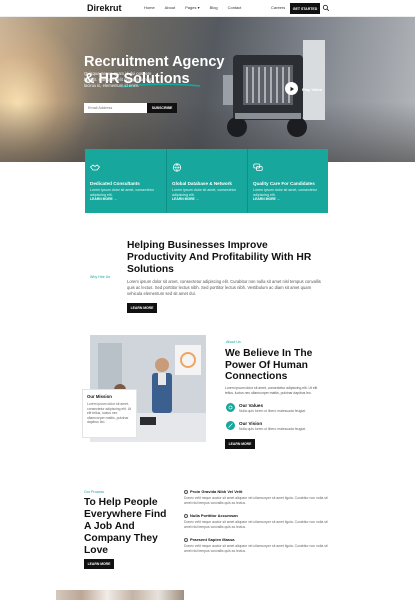 The width and height of the screenshot is (415, 600). What do you see at coordinates (251, 405) in the screenshot?
I see `values-title: Our Values` at bounding box center [251, 405].